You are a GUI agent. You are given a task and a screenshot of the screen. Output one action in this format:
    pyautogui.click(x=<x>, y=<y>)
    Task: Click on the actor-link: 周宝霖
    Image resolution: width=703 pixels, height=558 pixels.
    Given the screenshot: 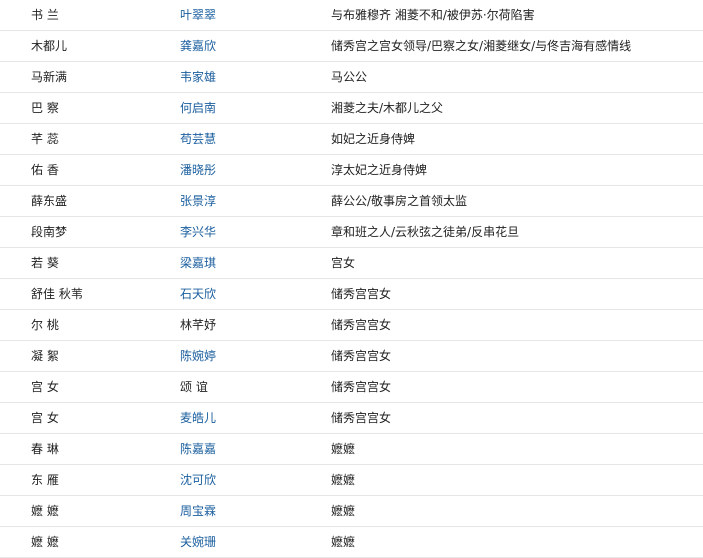 What is the action you would take?
    pyautogui.click(x=198, y=511)
    